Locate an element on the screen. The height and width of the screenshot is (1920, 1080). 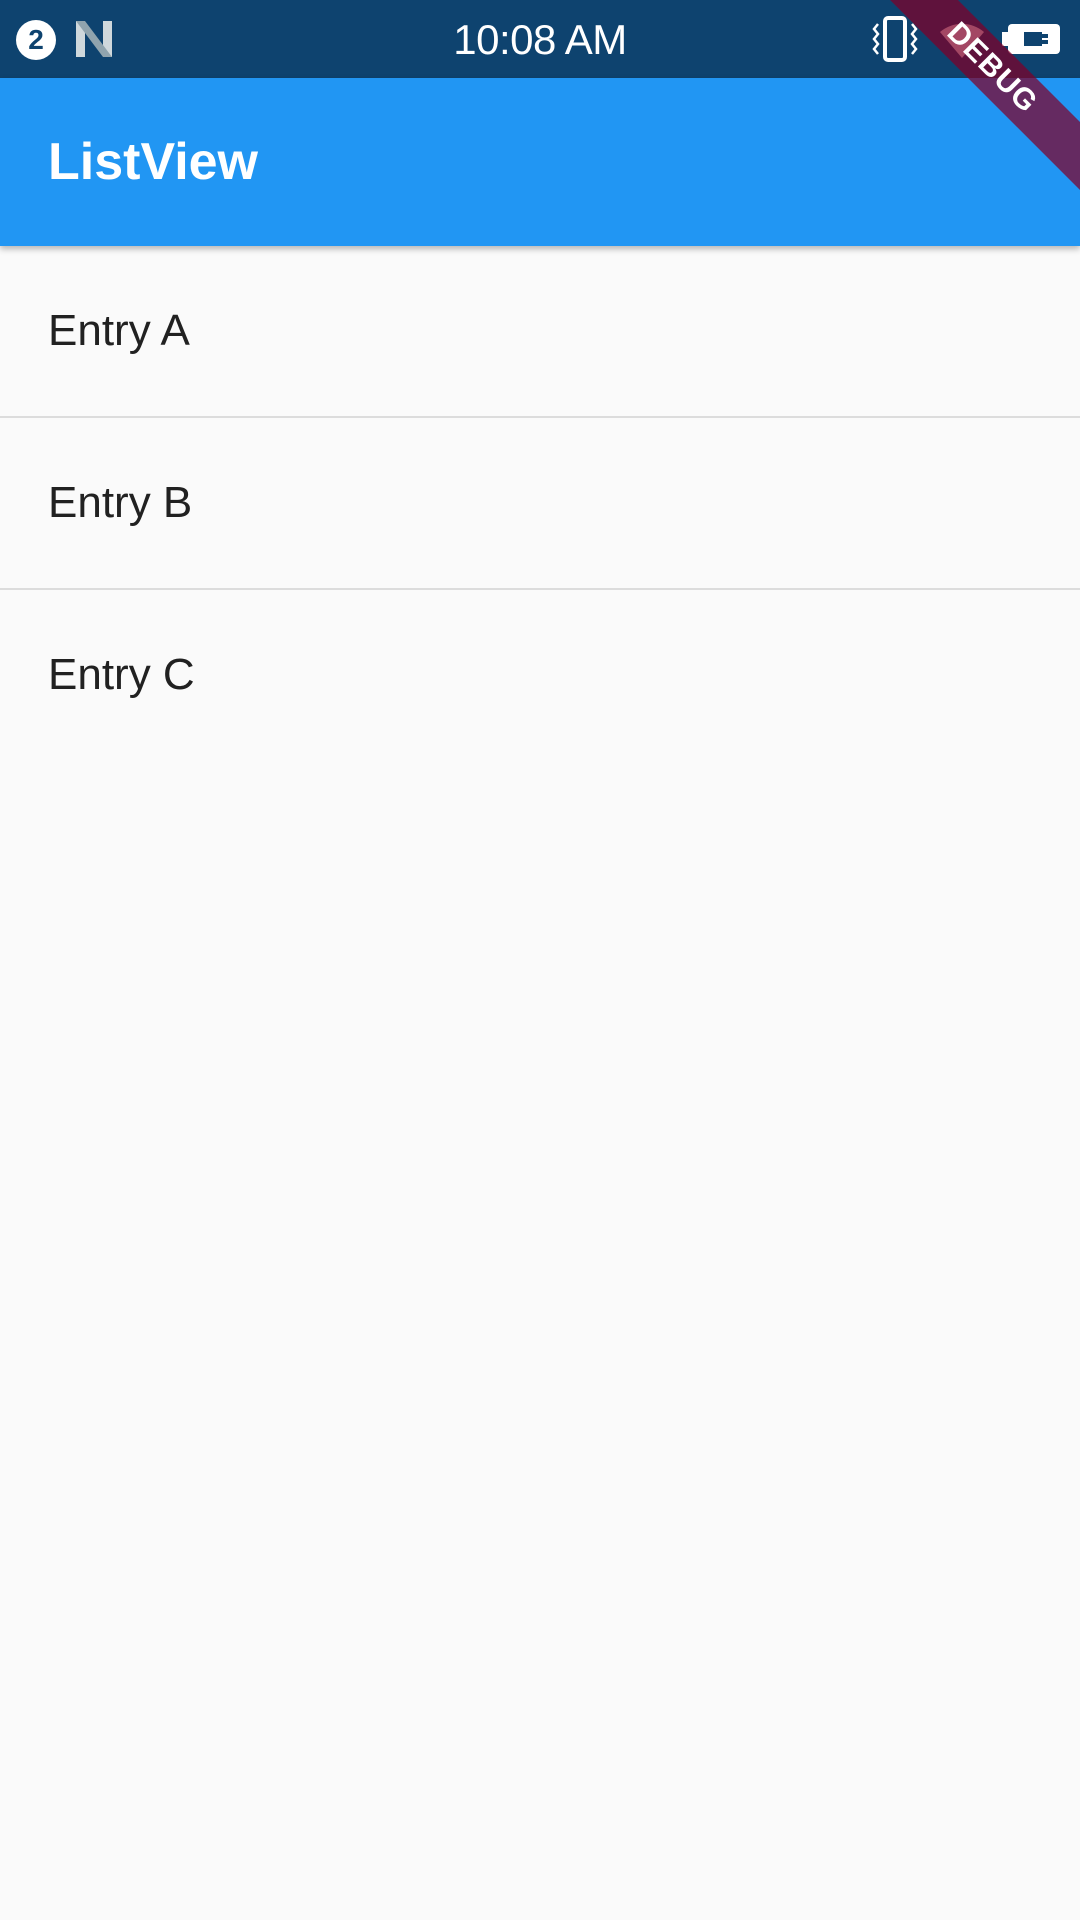
page-title: ListView is located at coordinates (153, 162).